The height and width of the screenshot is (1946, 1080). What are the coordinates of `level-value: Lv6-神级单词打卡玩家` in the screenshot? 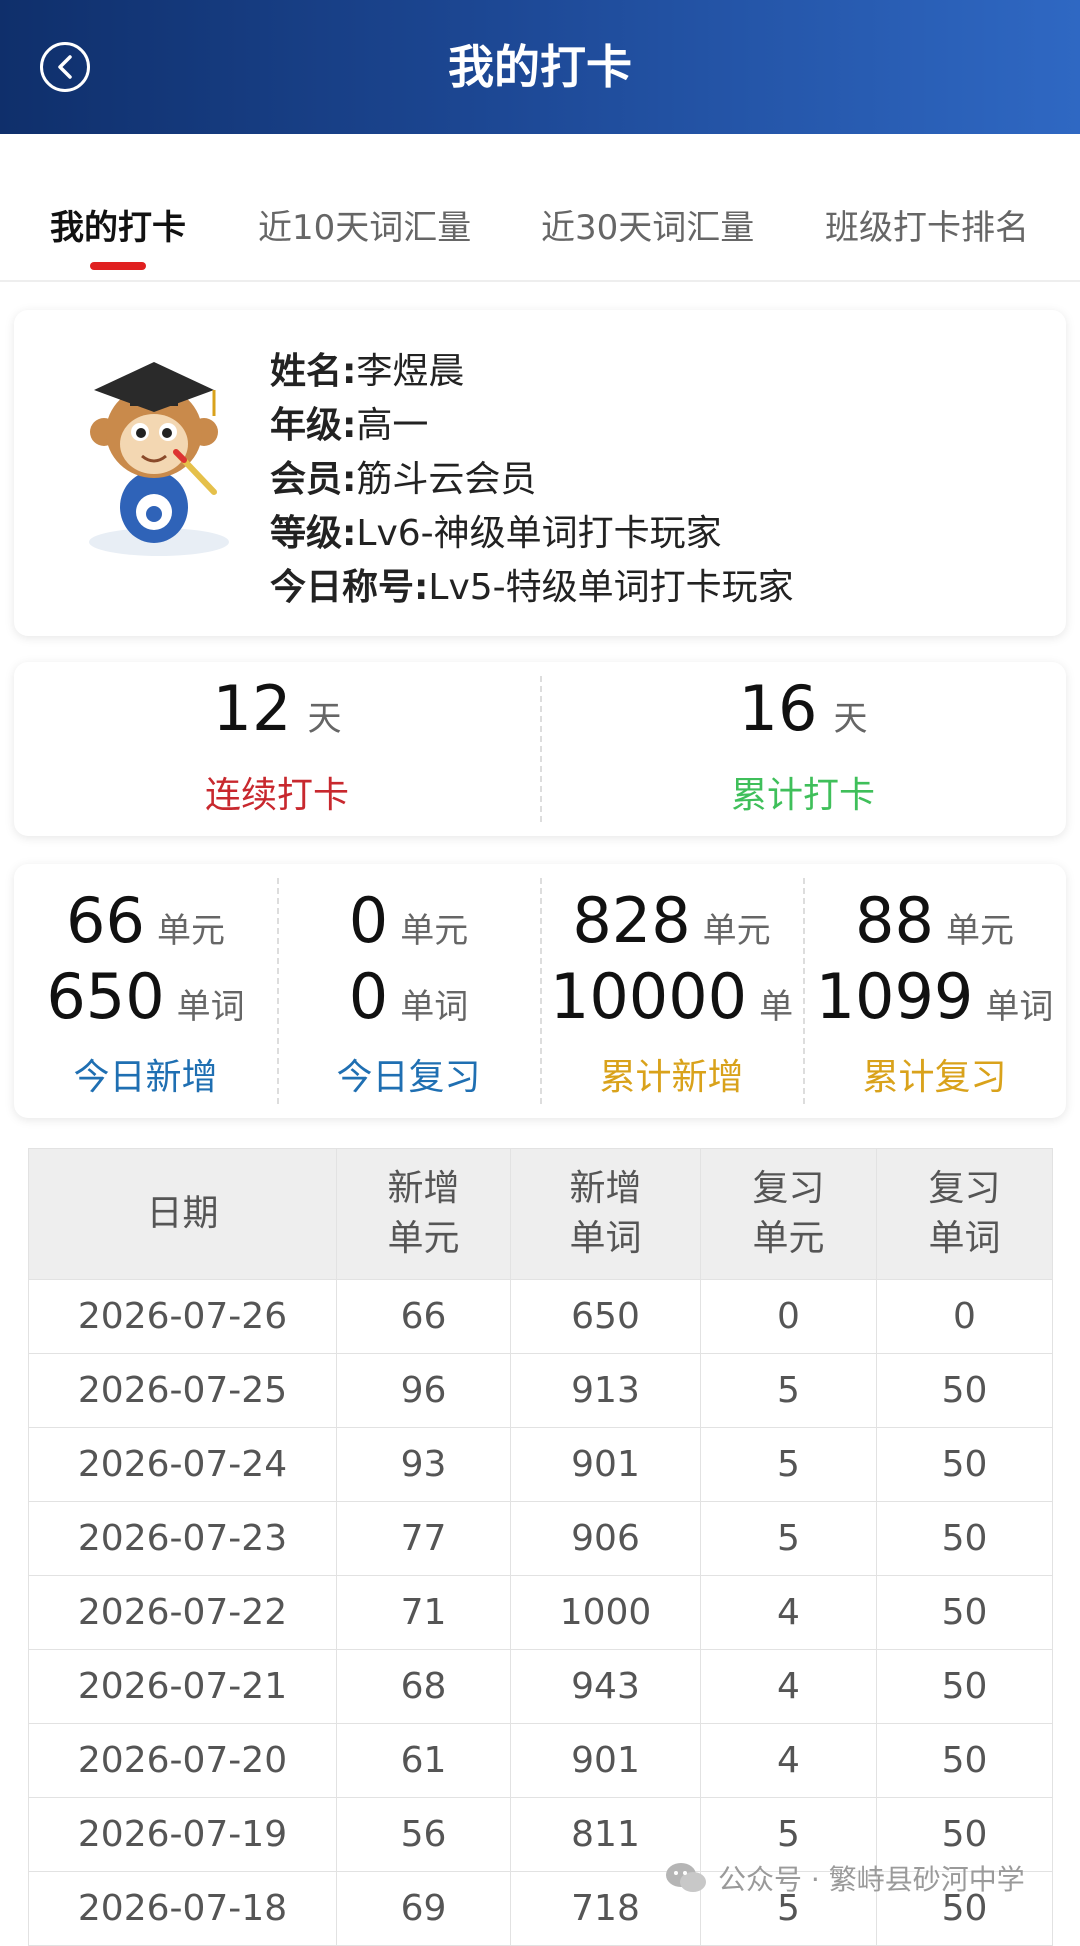 It's located at (539, 533).